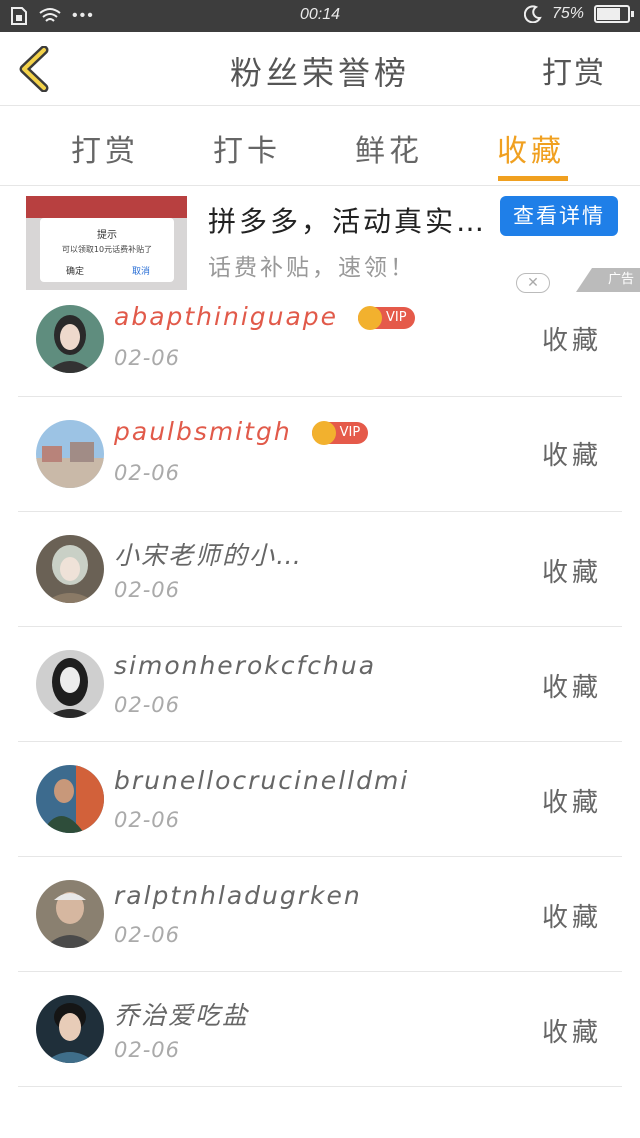 Image resolution: width=640 pixels, height=1138 pixels. What do you see at coordinates (533, 178) in the screenshot?
I see `active-tab-indicator` at bounding box center [533, 178].